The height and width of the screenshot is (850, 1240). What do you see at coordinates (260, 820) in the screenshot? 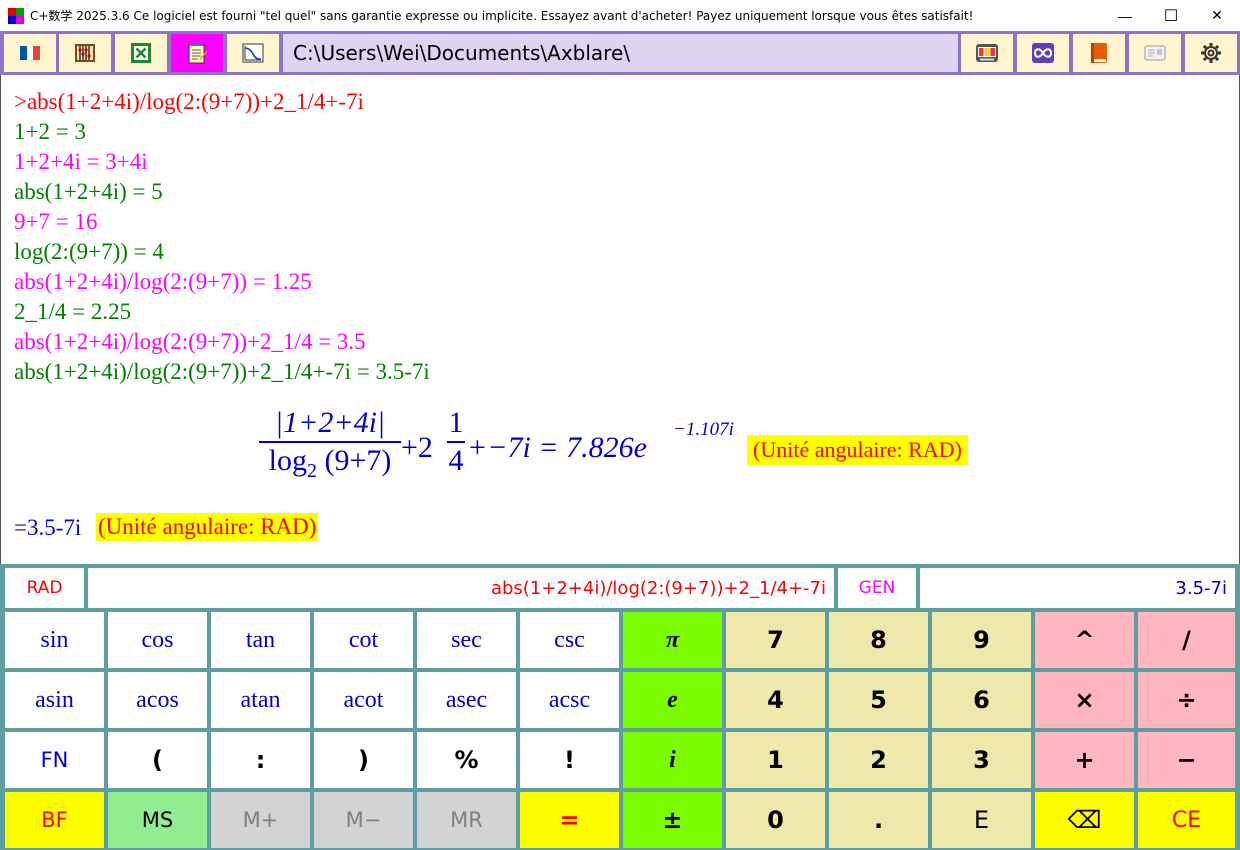
I see `key-memory-add: M+` at bounding box center [260, 820].